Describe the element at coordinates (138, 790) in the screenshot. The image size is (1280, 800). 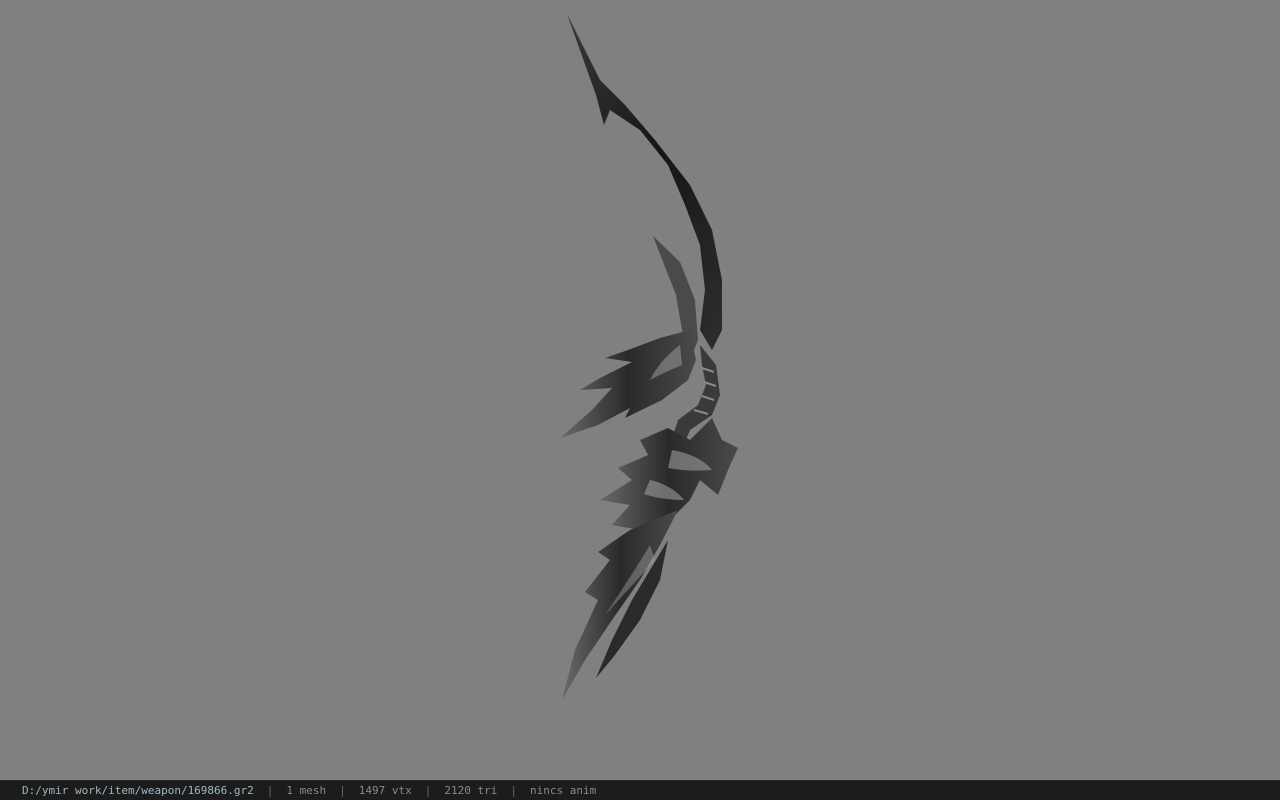
I see `file-path: D:/ymir work/item/weapon/169866.gr2` at that location.